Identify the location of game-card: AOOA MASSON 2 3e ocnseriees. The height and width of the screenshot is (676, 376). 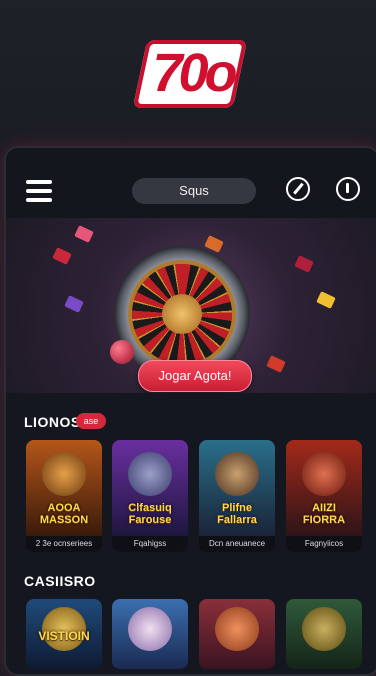
(64, 496).